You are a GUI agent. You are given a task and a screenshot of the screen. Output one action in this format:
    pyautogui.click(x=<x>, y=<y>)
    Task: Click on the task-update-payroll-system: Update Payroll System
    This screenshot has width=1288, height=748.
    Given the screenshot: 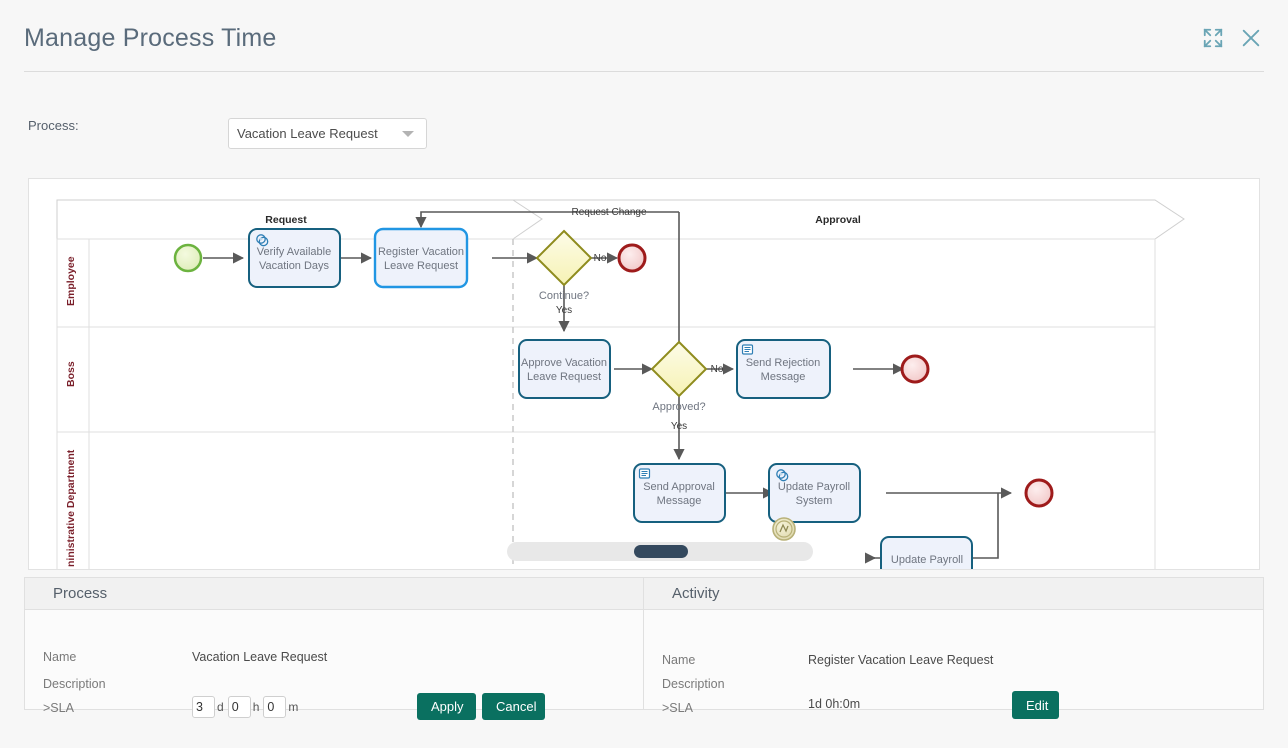 What is the action you would take?
    pyautogui.click(x=814, y=493)
    